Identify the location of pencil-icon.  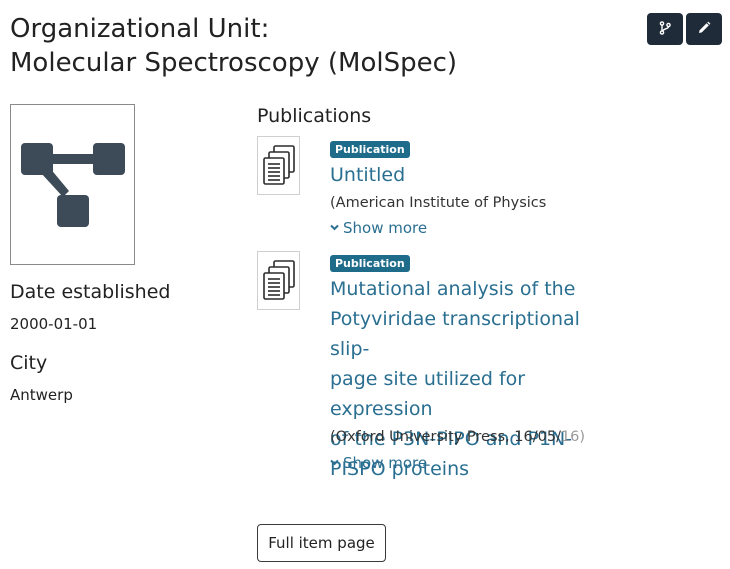
(704, 29).